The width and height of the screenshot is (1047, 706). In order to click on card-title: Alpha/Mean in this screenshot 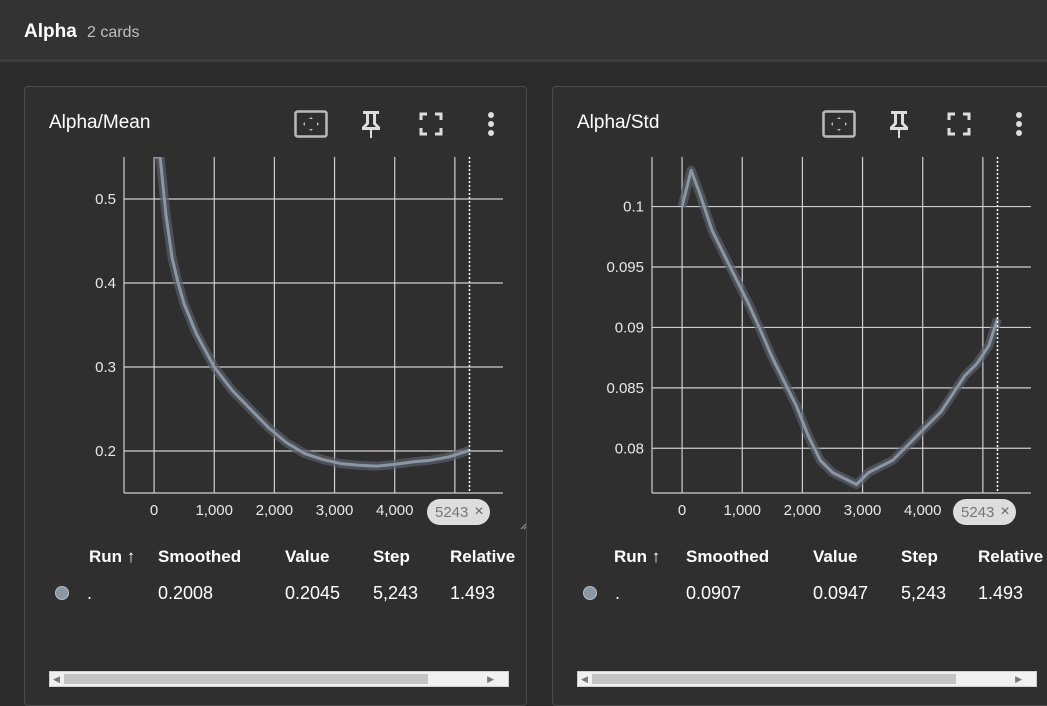, I will do `click(100, 122)`.